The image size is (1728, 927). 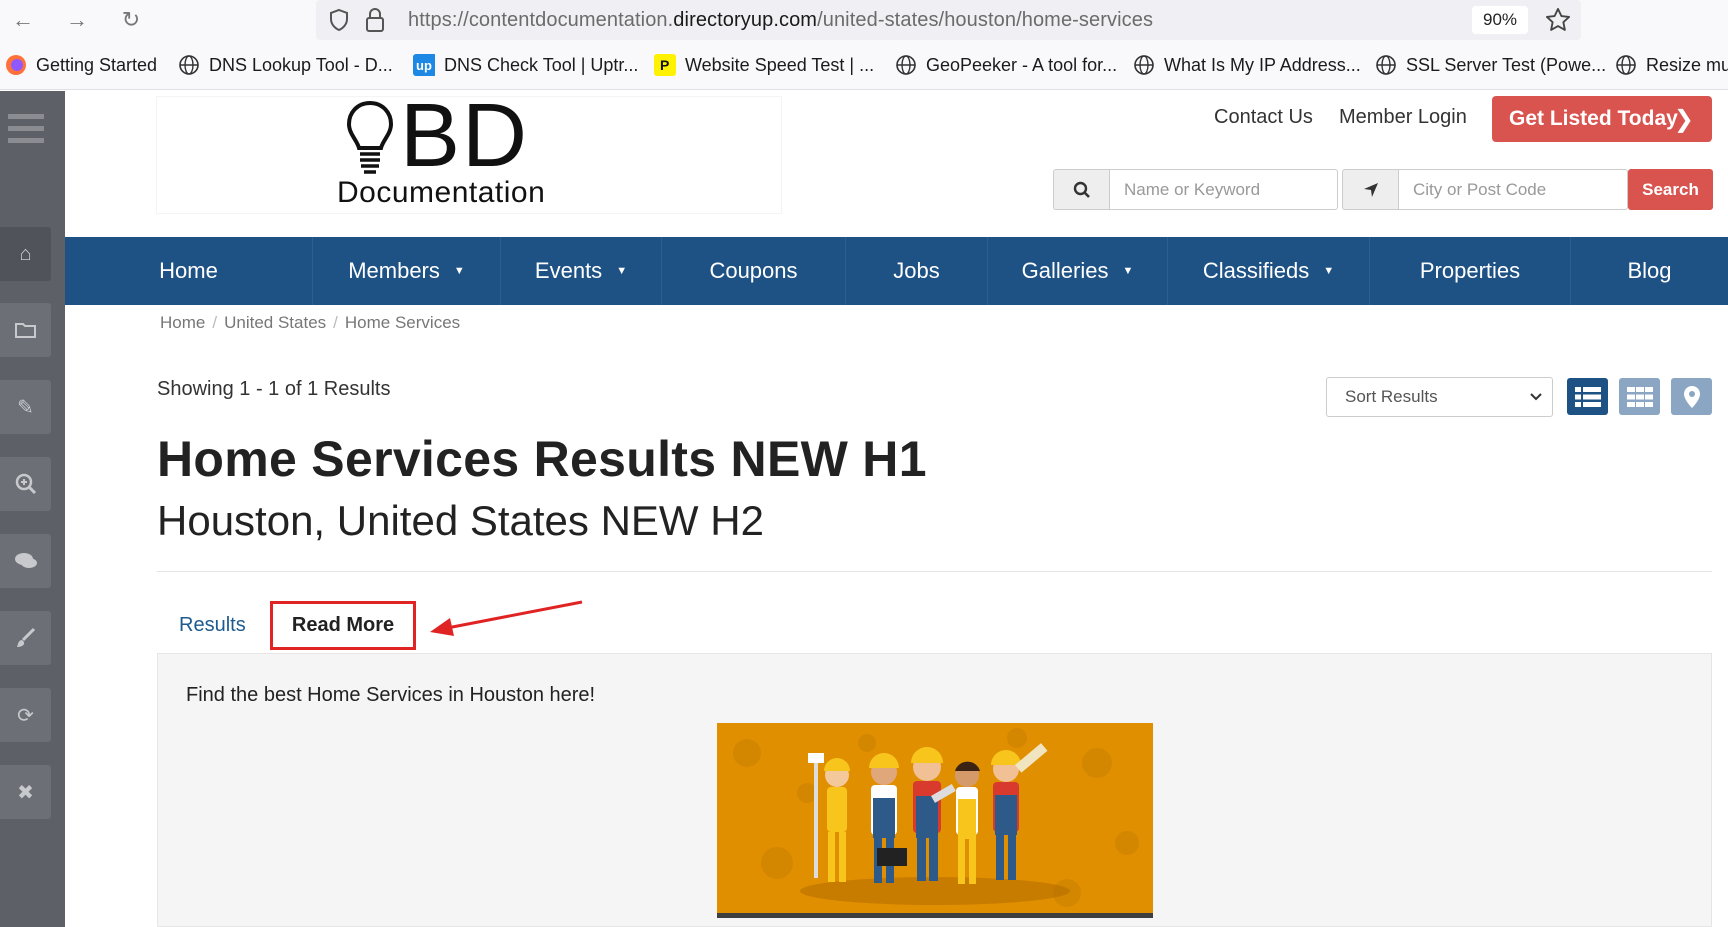 I want to click on nav-home: Home, so click(x=189, y=271).